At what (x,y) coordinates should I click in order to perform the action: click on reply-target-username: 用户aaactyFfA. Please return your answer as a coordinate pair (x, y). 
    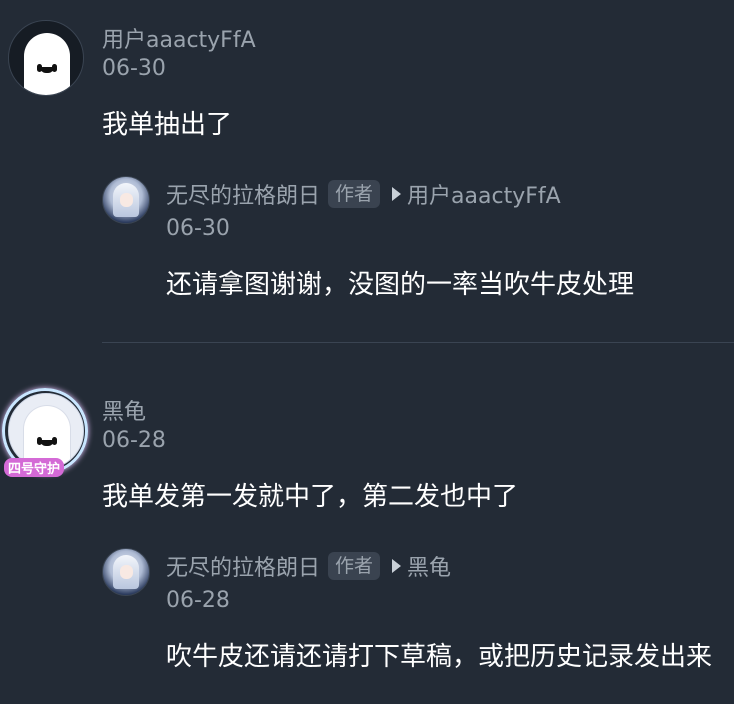
    Looking at the image, I should click on (484, 194).